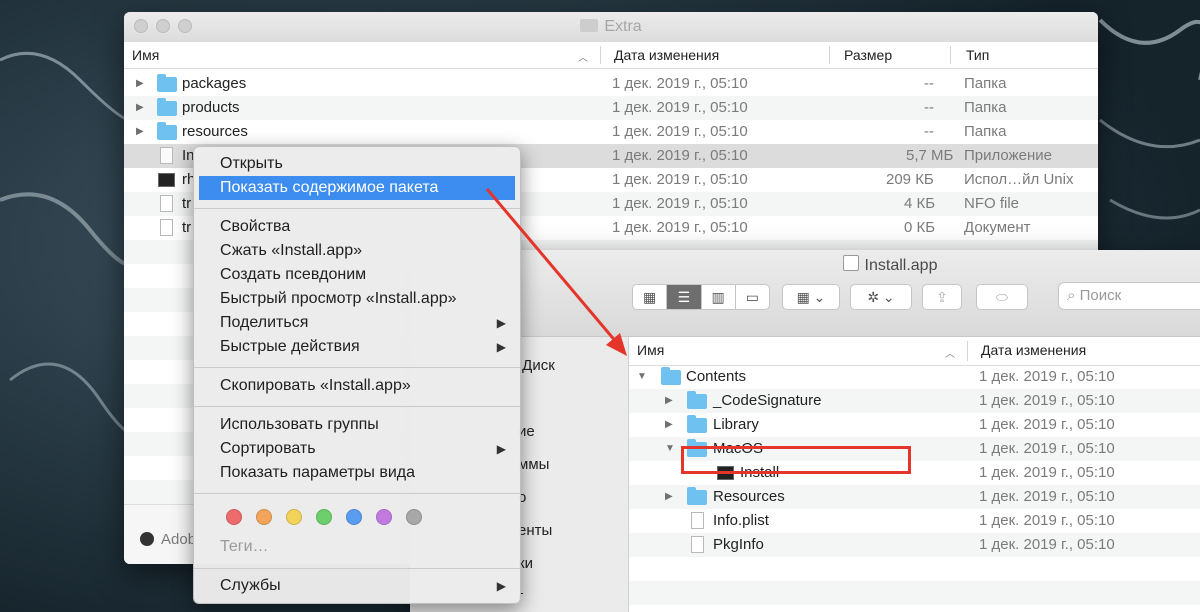 The height and width of the screenshot is (612, 1200). What do you see at coordinates (811, 297) in the screenshot?
I see `group-button: ▦ ⌄` at bounding box center [811, 297].